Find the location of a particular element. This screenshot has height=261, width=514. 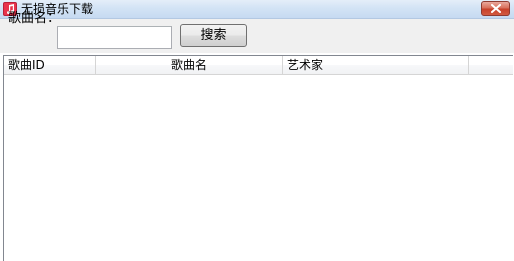

song-name-label: 歌曲名： is located at coordinates (34, 18).